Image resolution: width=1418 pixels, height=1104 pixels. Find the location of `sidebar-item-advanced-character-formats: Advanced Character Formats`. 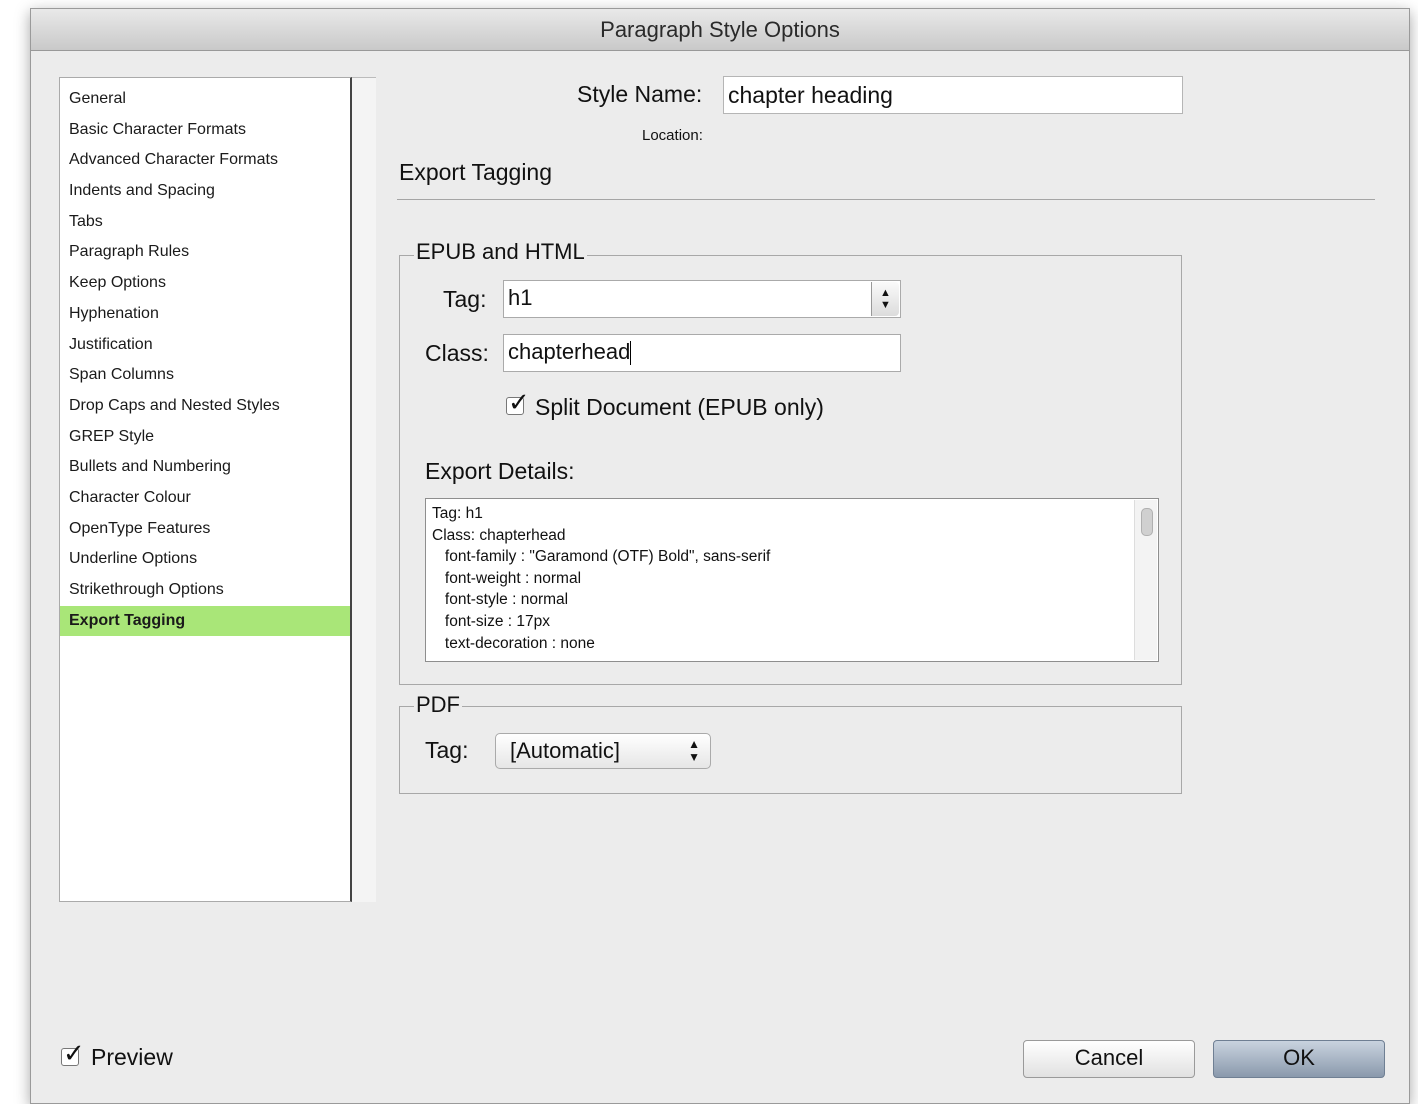

sidebar-item-advanced-character-formats: Advanced Character Formats is located at coordinates (205, 160).